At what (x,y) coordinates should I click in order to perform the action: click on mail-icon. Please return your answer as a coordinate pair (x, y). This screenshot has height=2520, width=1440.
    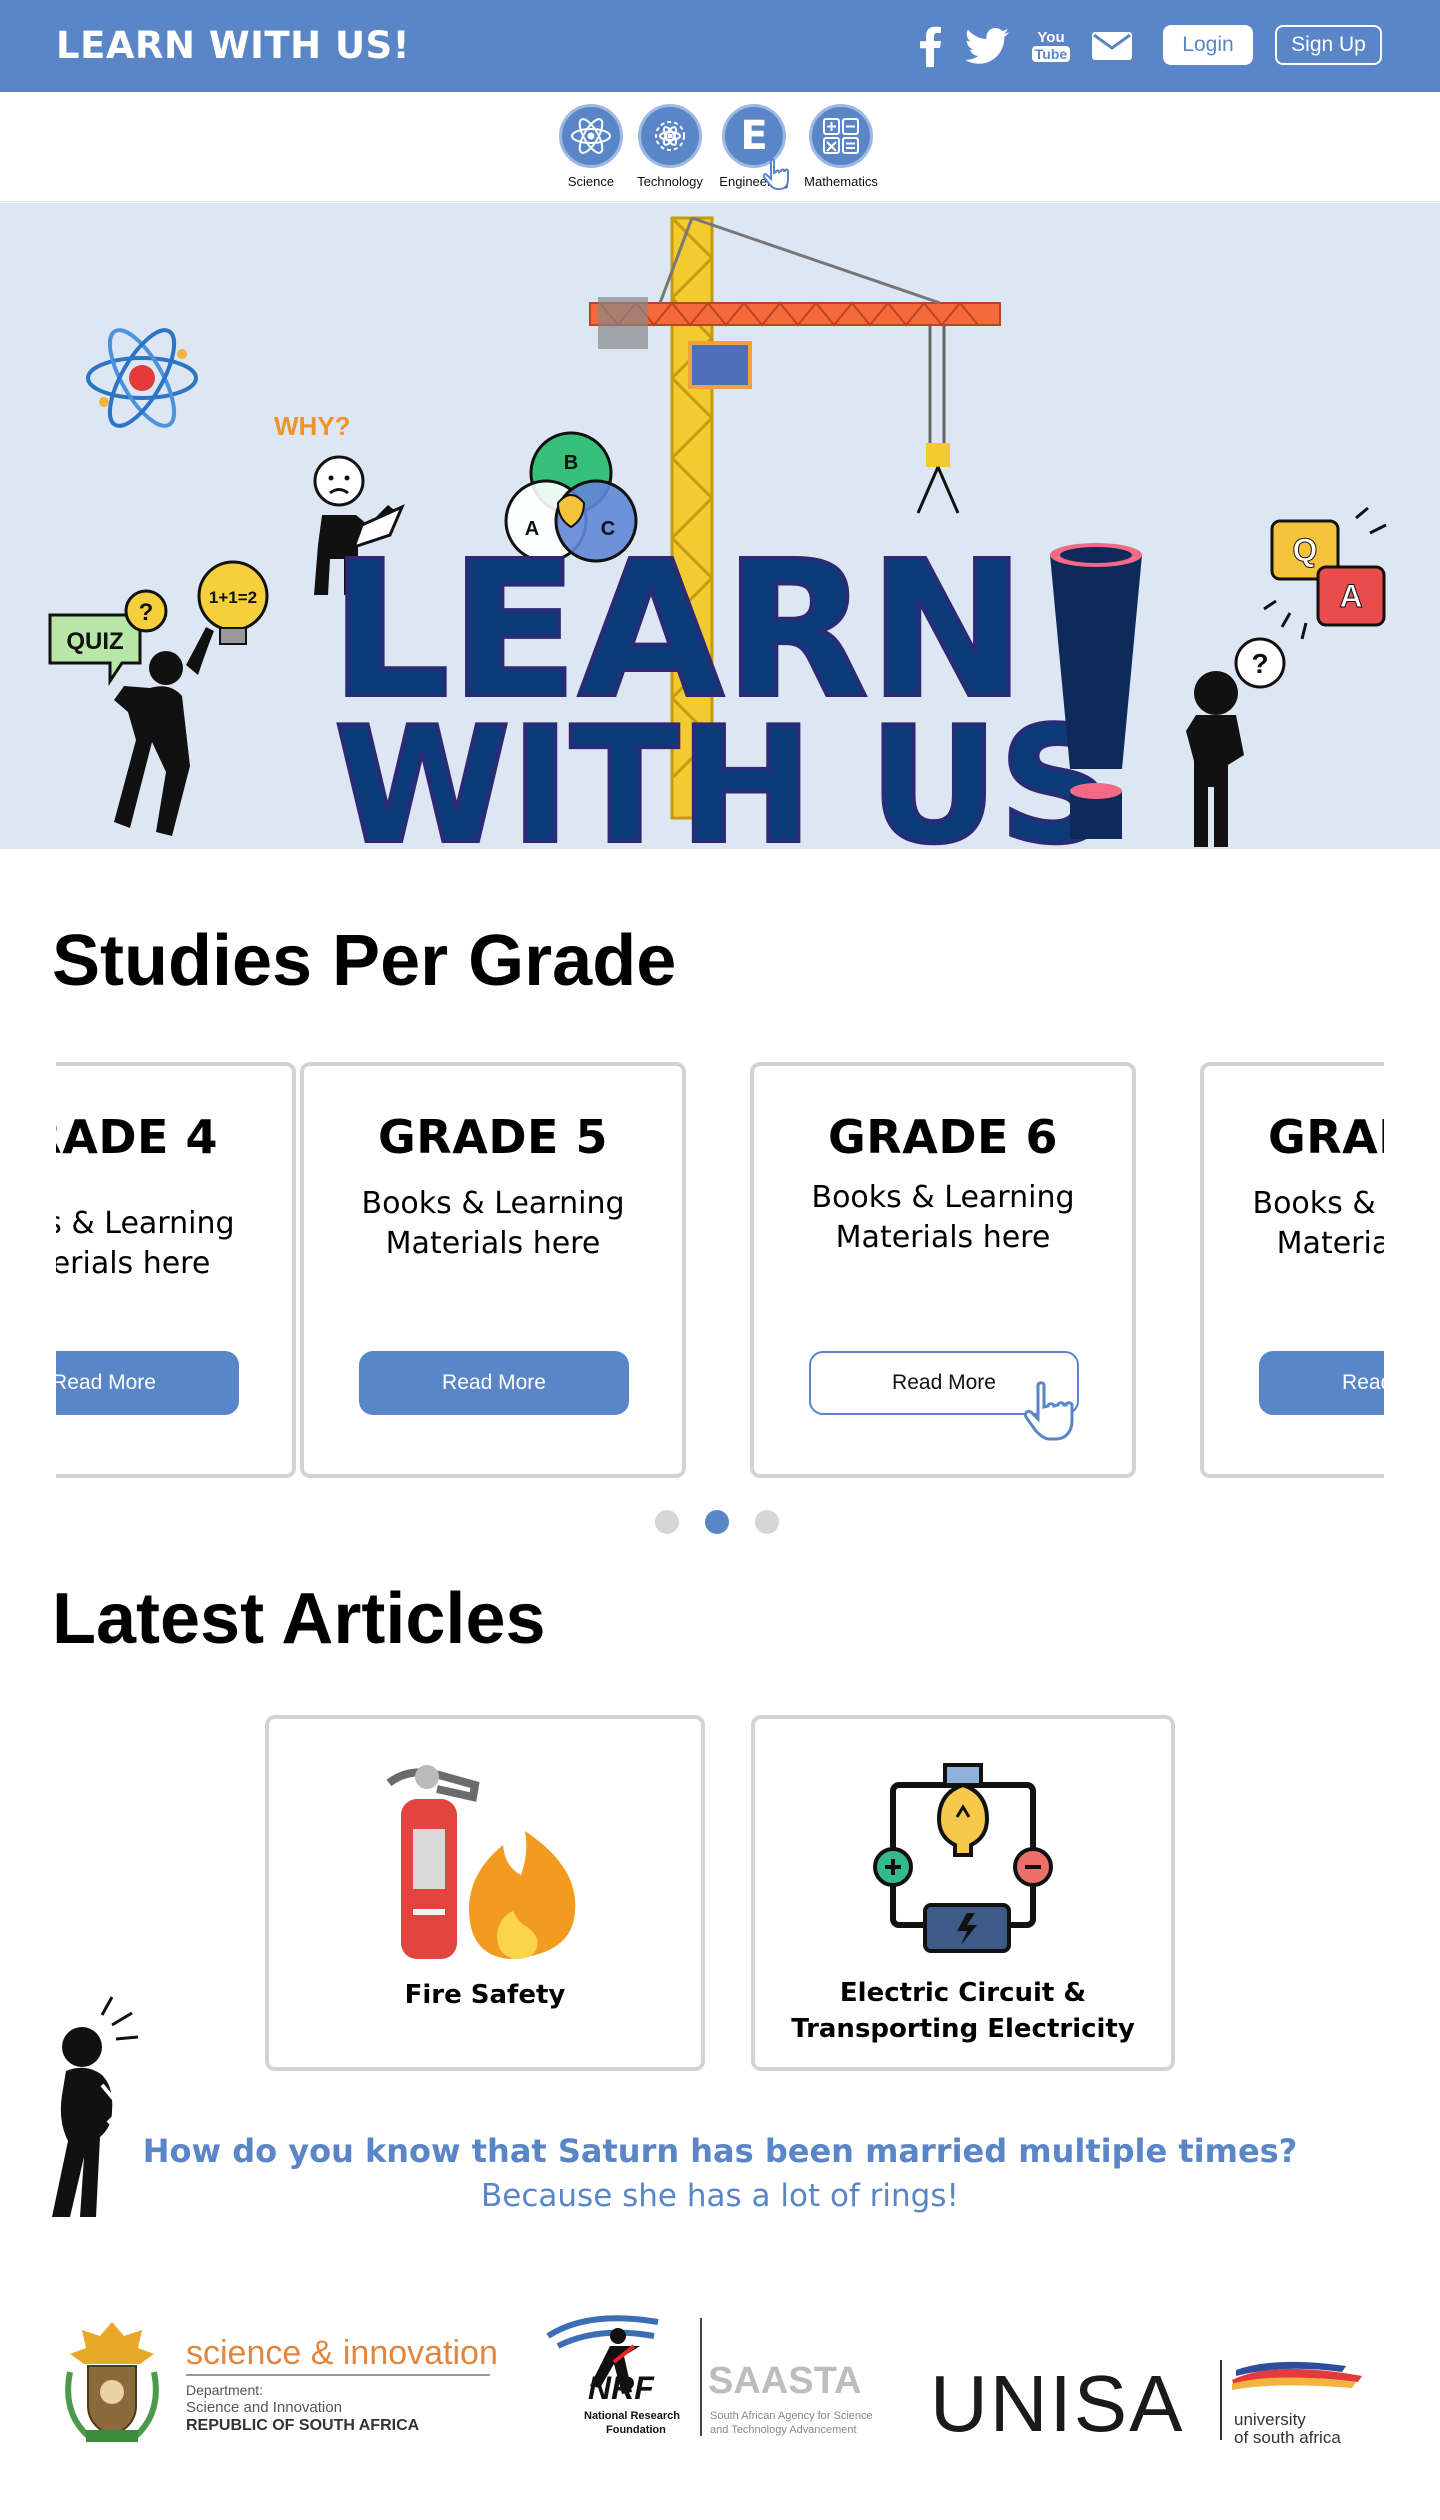
    Looking at the image, I should click on (1112, 46).